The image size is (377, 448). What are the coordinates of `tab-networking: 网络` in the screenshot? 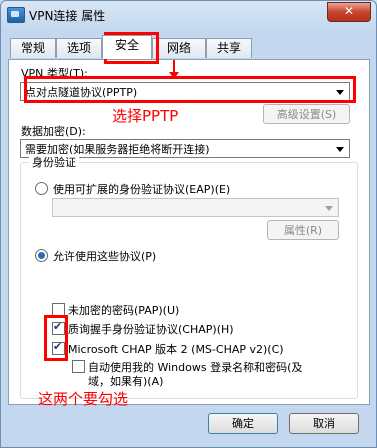 It's located at (179, 48).